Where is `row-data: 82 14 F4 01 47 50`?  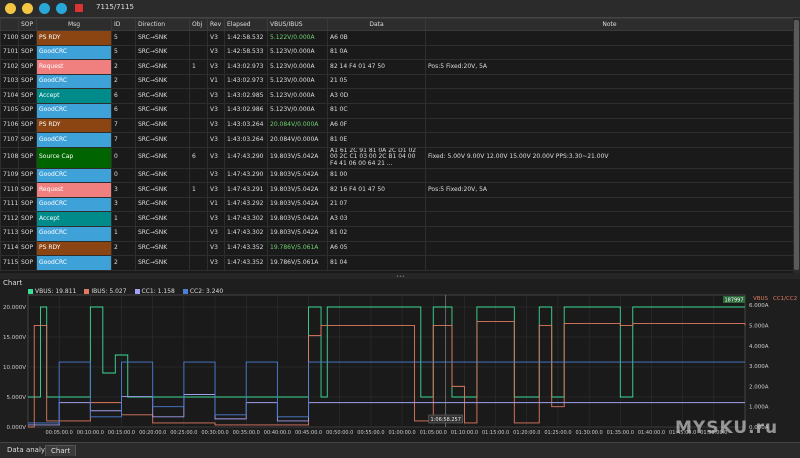 row-data: 82 14 F4 01 47 50 is located at coordinates (376, 67).